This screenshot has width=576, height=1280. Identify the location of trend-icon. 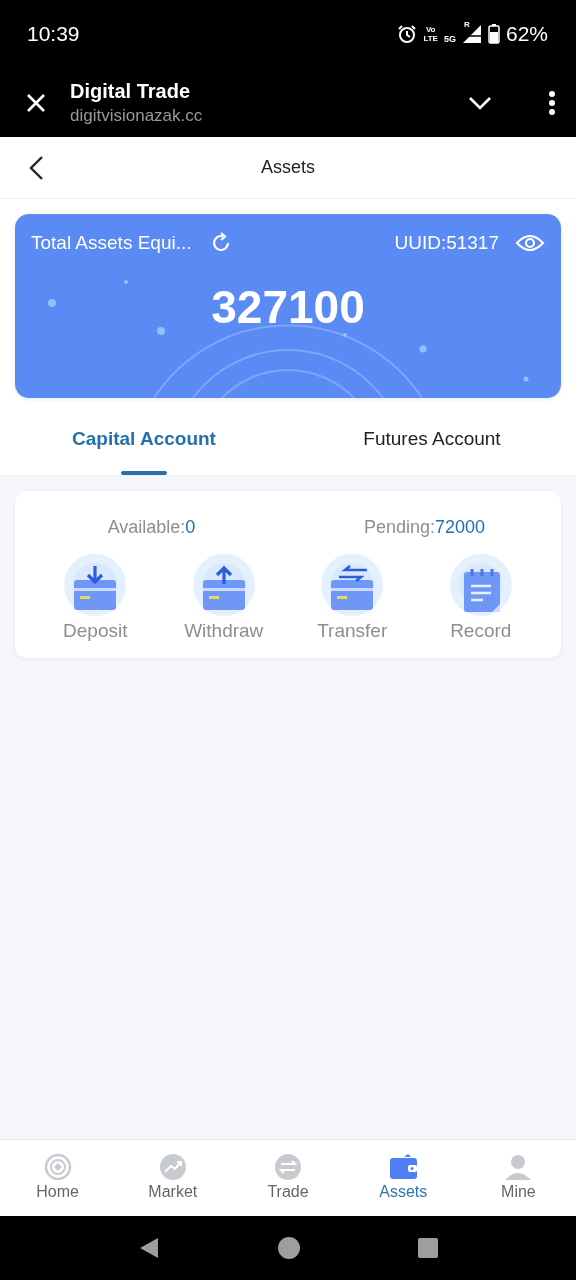
(172, 1167).